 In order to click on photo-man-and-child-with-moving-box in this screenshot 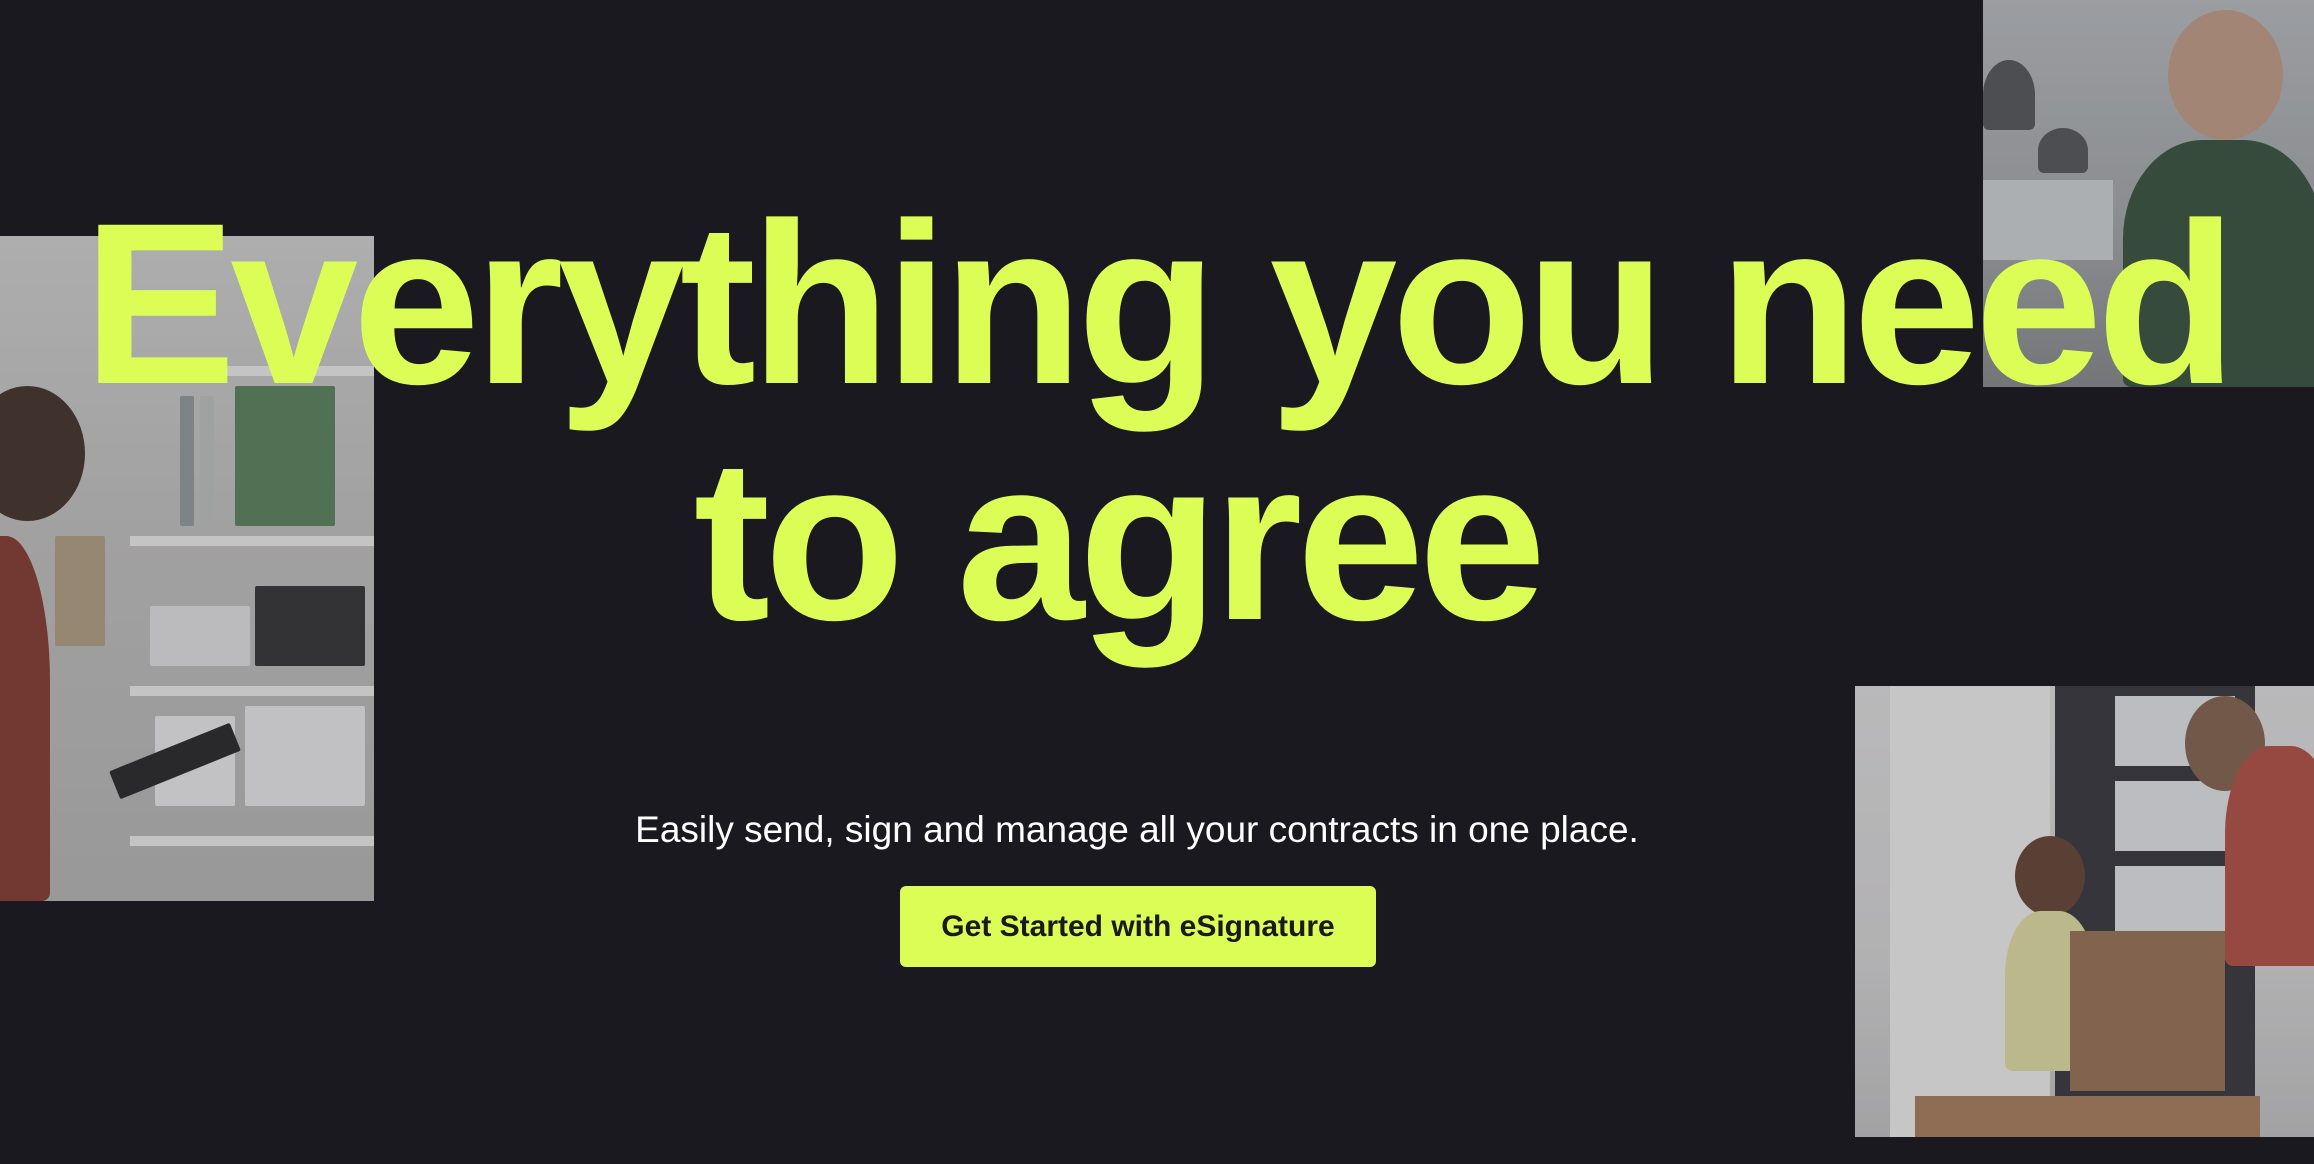, I will do `click(2084, 911)`.